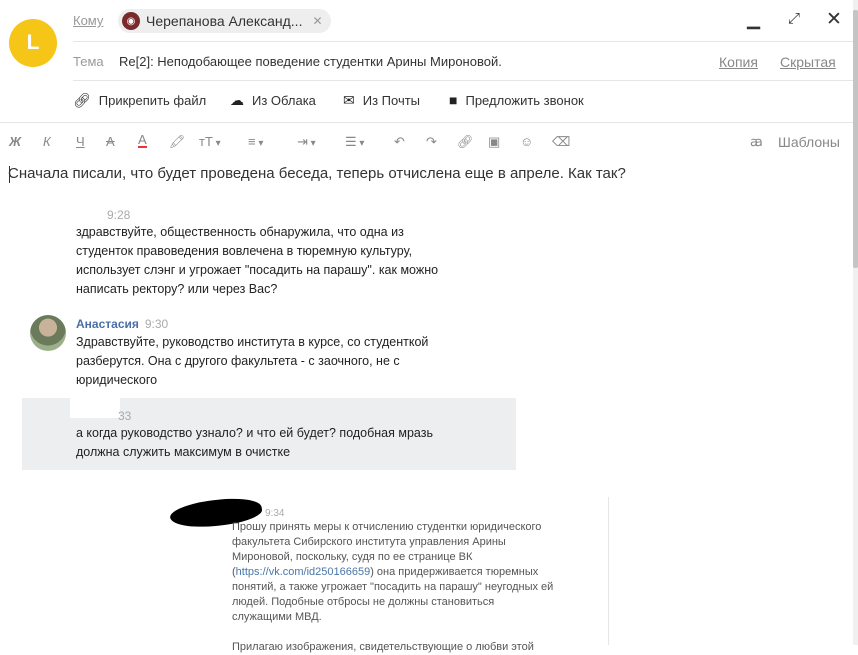 The image size is (858, 655). What do you see at coordinates (152, 100) in the screenshot?
I see `attach-file-label: Прикрепить файл` at bounding box center [152, 100].